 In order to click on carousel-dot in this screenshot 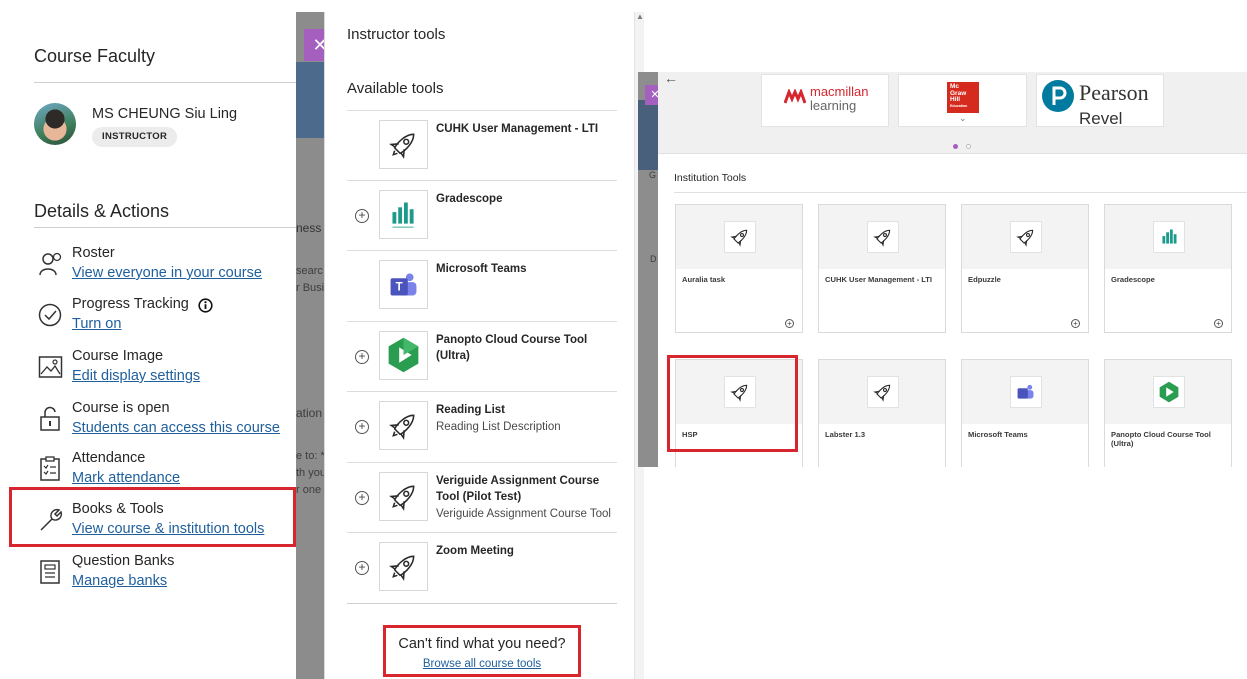, I will do `click(969, 146)`.